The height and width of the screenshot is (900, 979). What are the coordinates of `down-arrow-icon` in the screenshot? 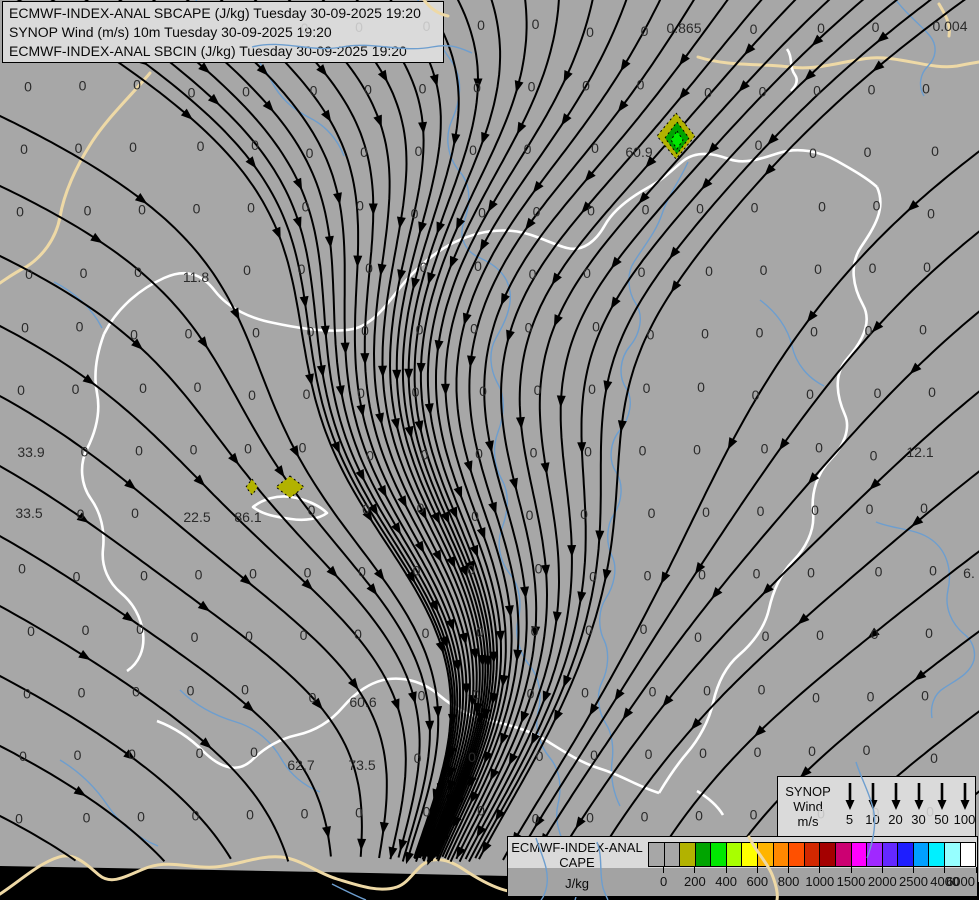 It's located at (849, 796).